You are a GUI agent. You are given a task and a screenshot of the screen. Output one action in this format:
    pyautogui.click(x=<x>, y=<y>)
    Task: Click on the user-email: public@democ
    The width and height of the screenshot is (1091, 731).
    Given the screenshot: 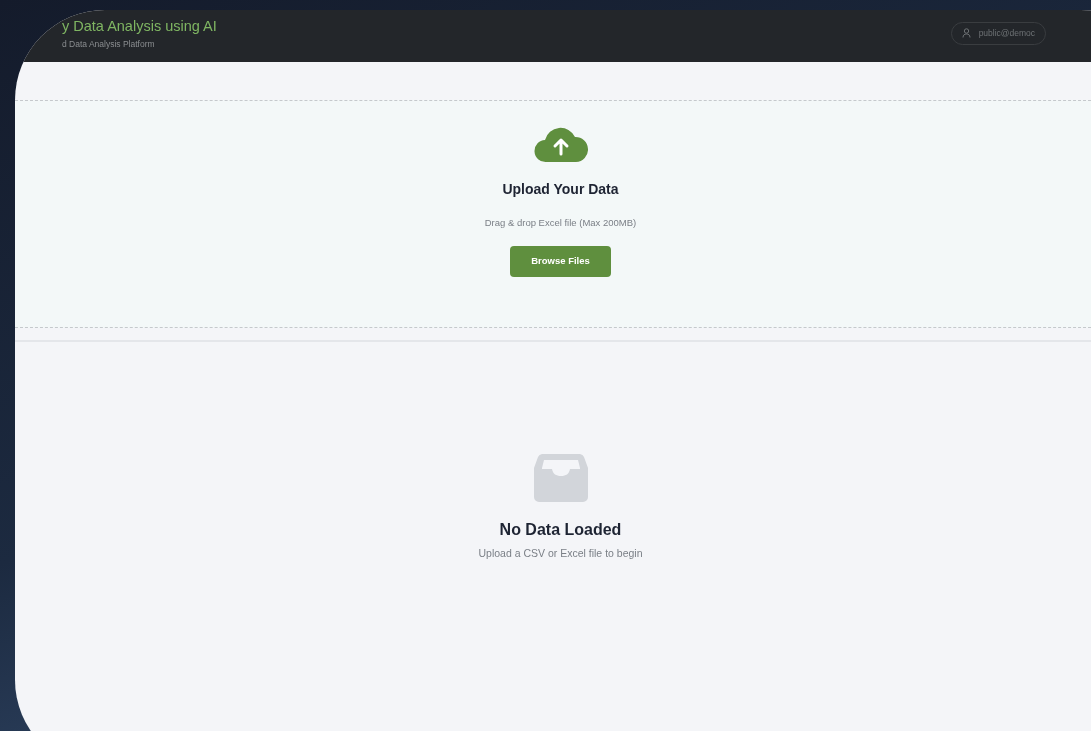 What is the action you would take?
    pyautogui.click(x=1006, y=33)
    